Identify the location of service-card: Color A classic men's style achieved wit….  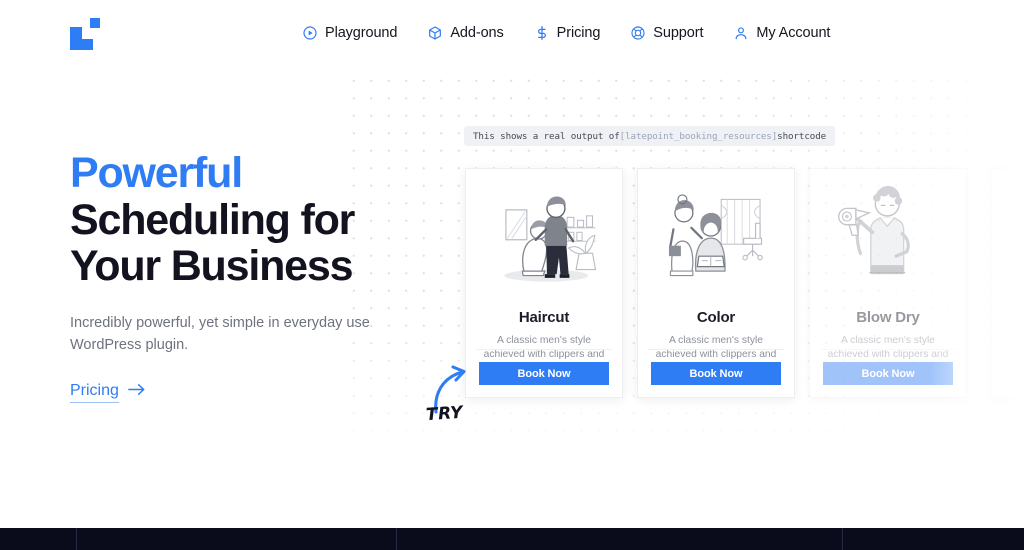
(716, 283).